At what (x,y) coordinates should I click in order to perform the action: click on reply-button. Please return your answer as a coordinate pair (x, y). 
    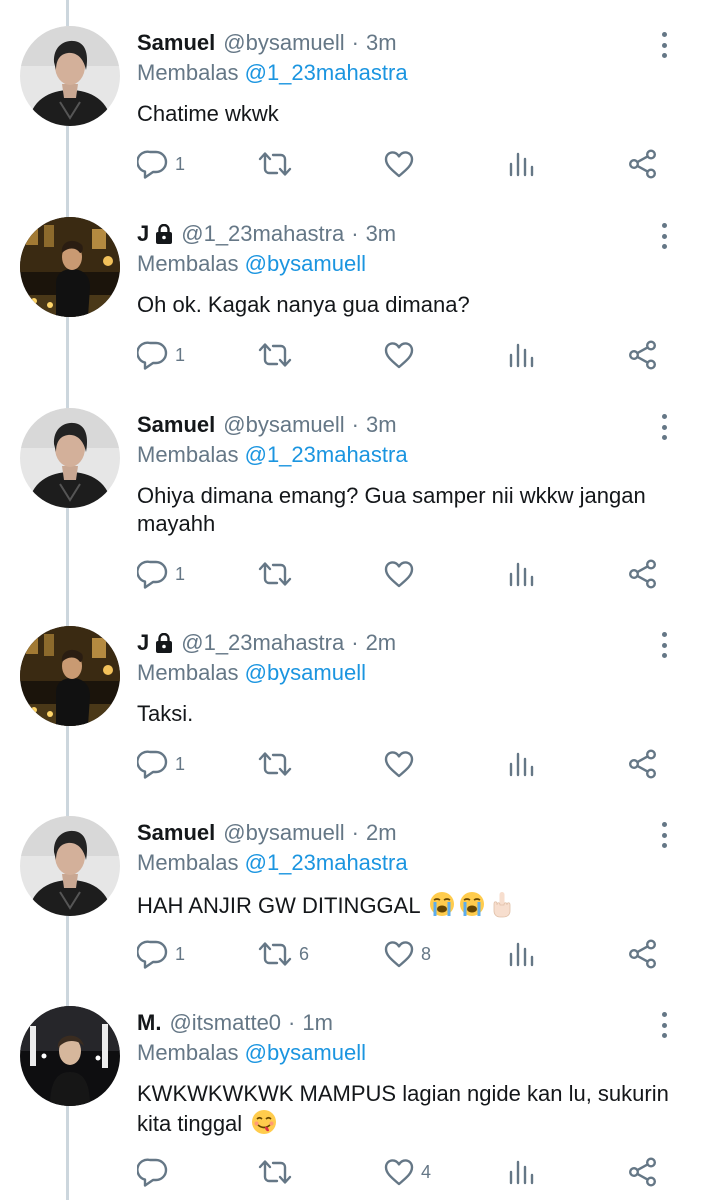
    Looking at the image, I should click on (153, 1172).